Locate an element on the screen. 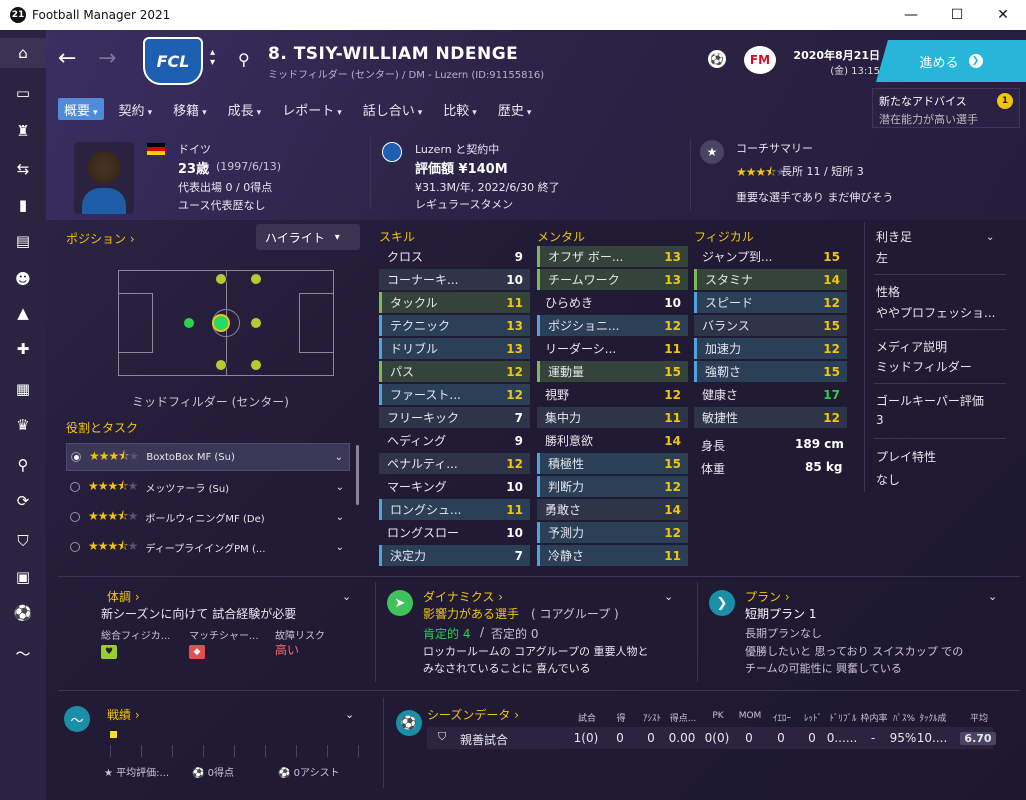 Image resolution: width=1026 pixels, height=800 pixels. tab-reports: レポート ▾ is located at coordinates (312, 109).